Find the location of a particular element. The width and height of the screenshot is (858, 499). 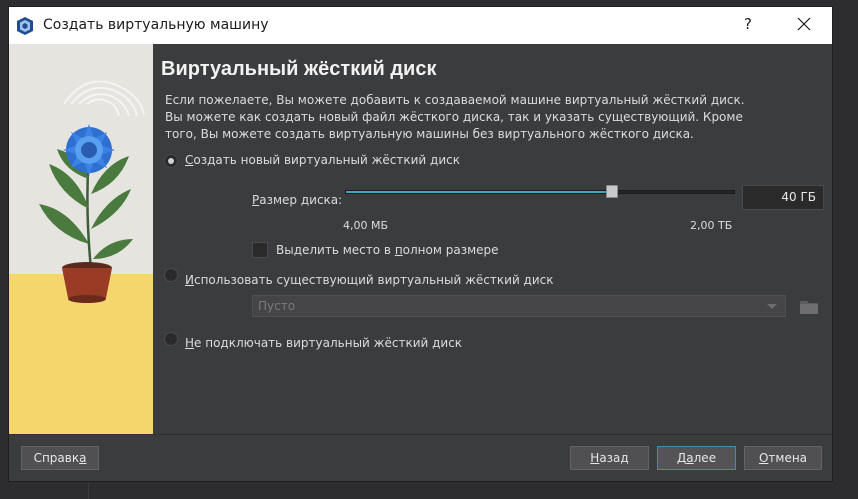

create-new-disk-radio is located at coordinates (171, 161).